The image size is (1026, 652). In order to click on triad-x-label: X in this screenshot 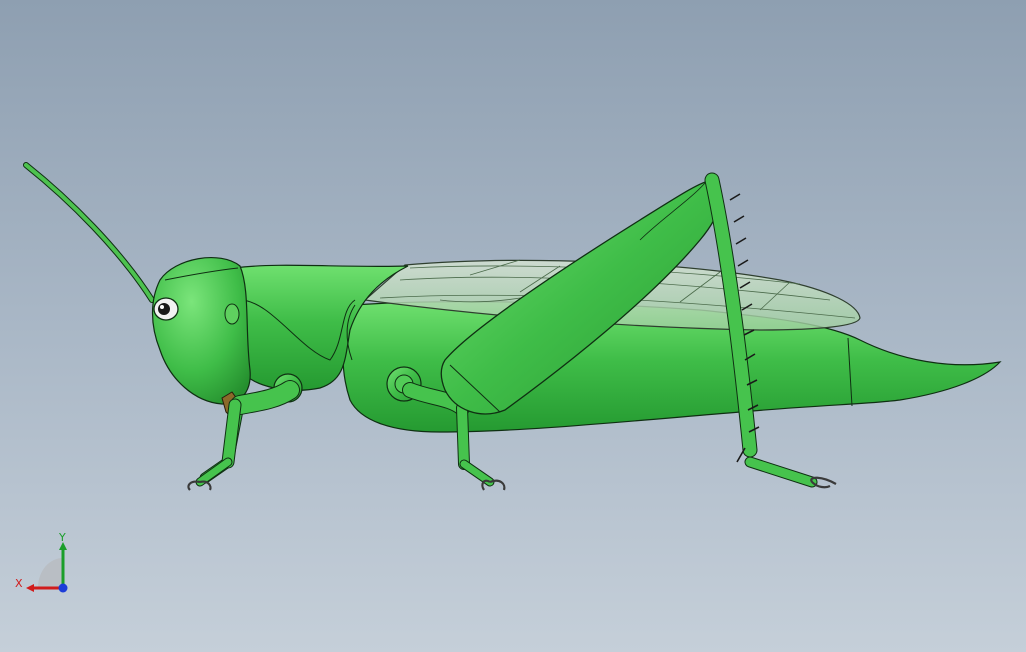, I will do `click(19, 583)`.